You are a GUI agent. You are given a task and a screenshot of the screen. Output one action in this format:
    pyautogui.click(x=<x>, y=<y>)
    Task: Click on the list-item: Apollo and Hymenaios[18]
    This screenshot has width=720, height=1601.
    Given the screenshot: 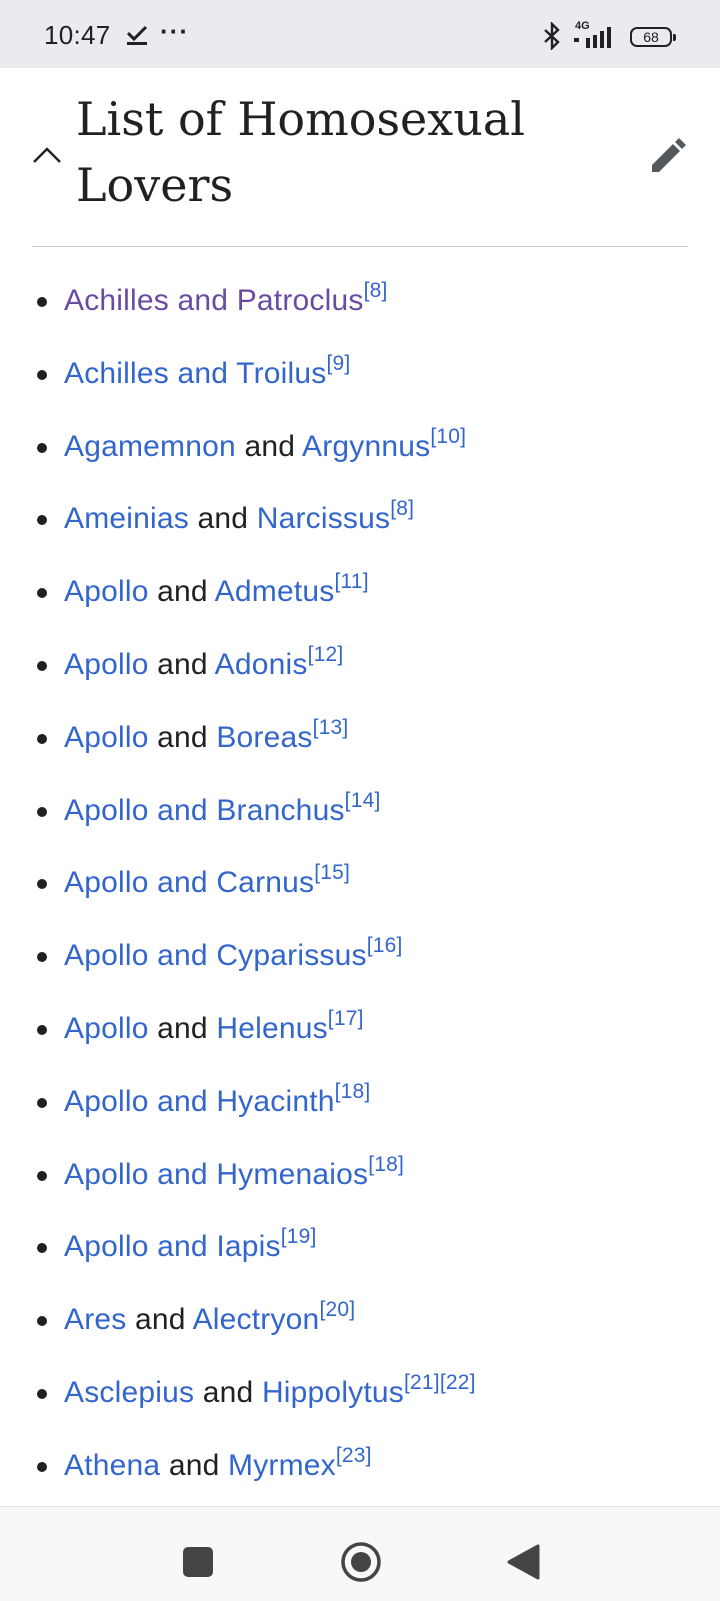 What is the action you would take?
    pyautogui.click(x=360, y=1174)
    